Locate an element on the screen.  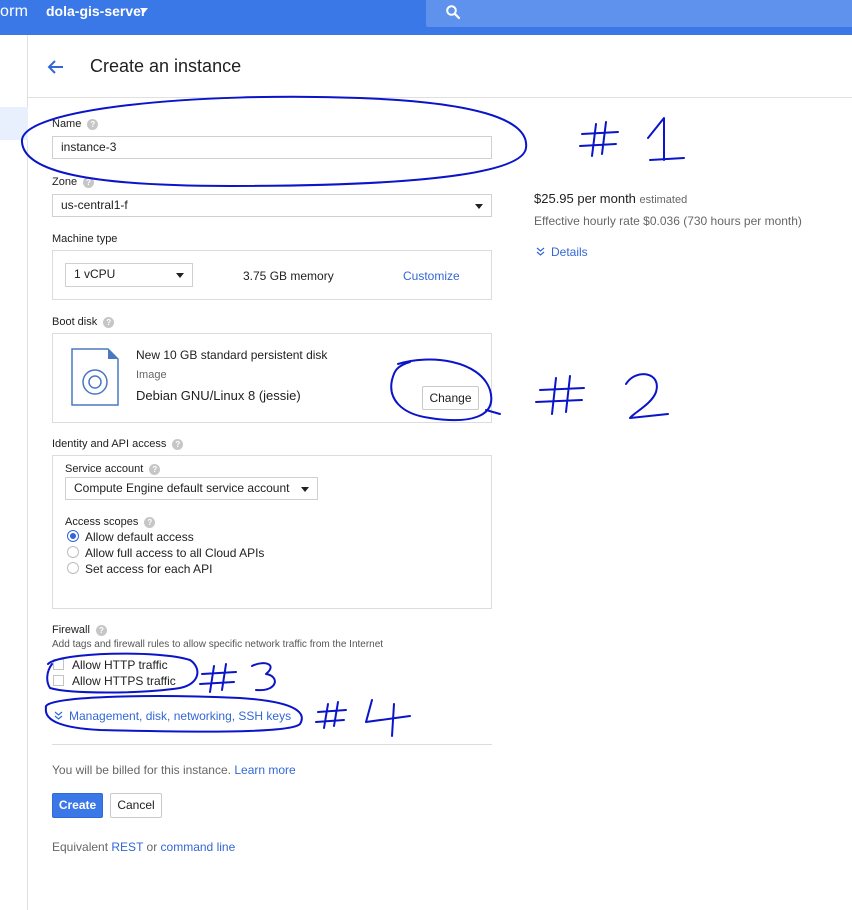
divider is located at coordinates (272, 744).